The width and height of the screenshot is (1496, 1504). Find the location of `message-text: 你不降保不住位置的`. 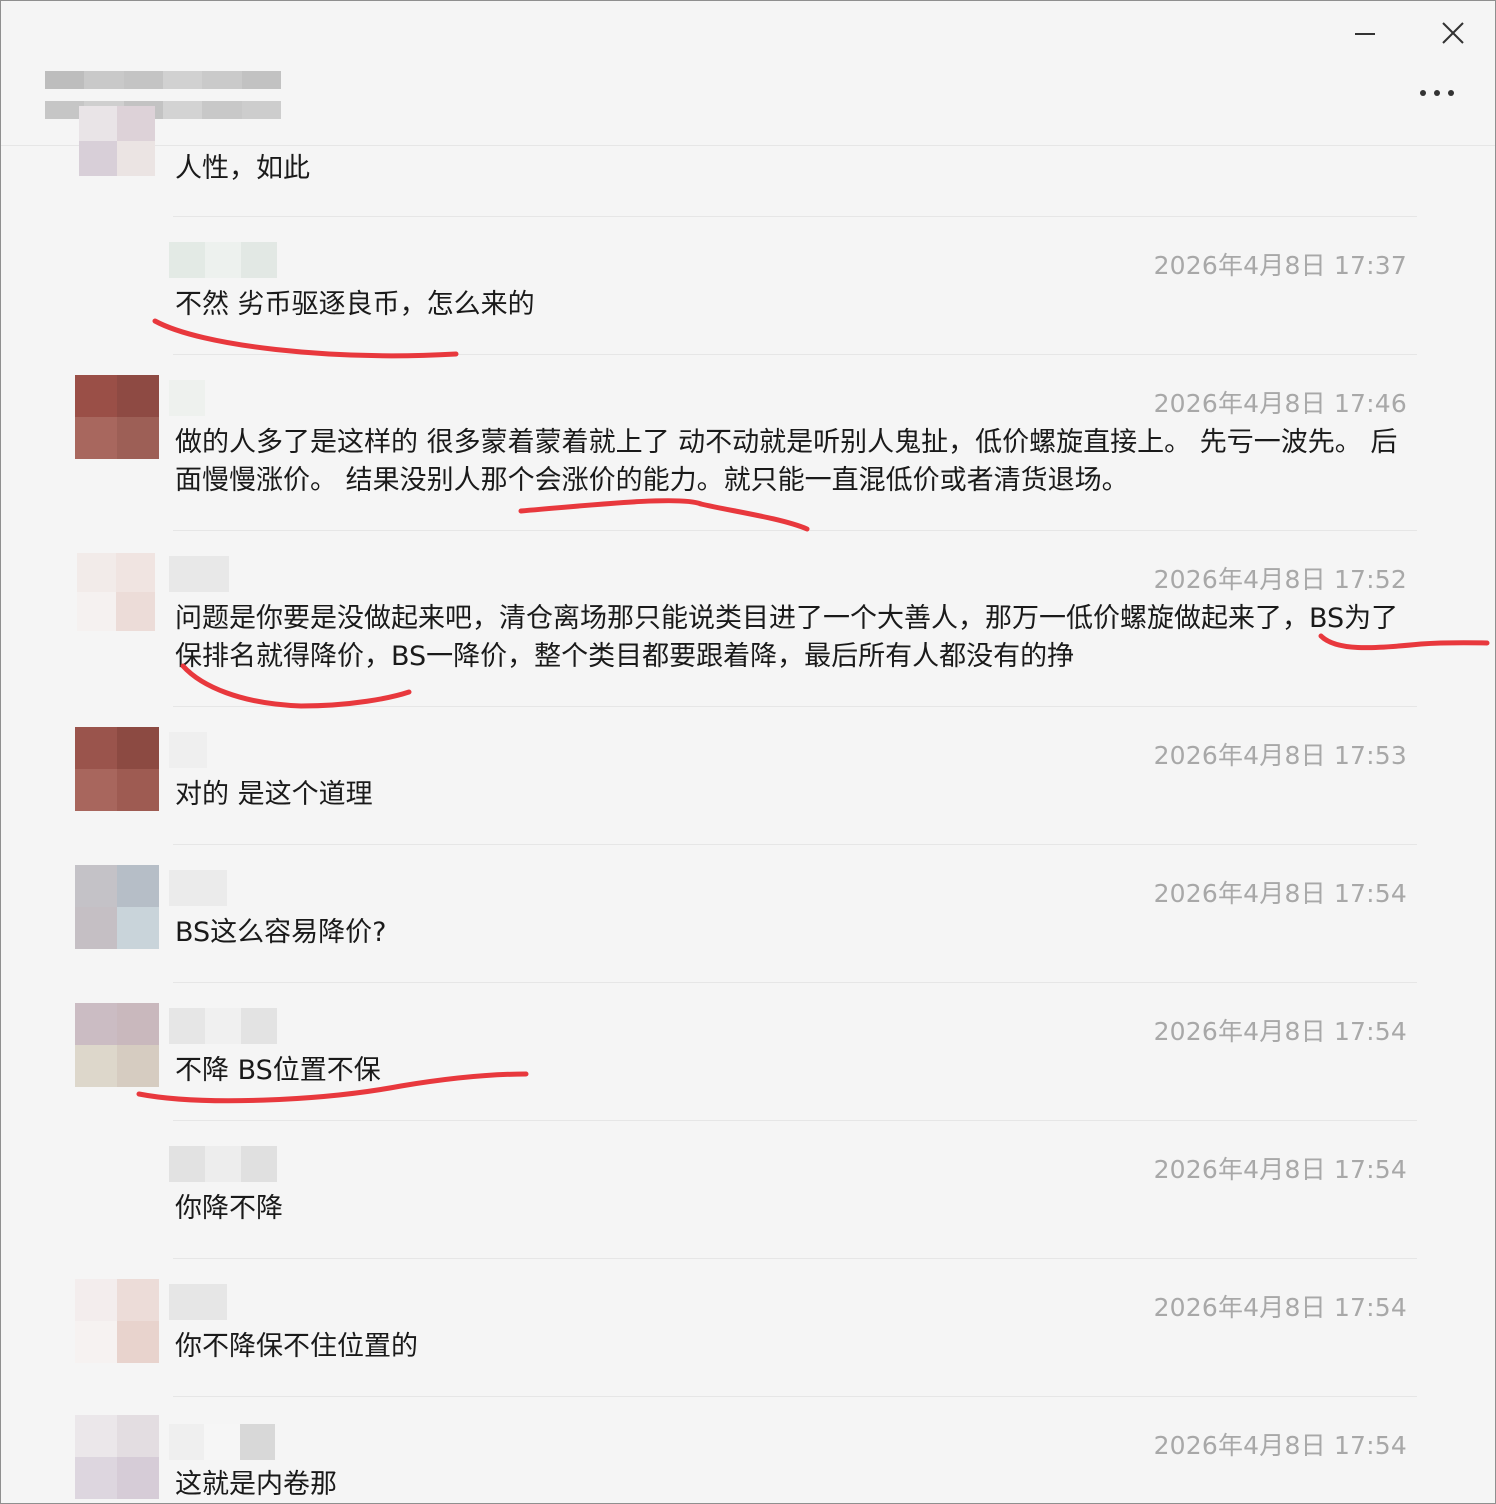

message-text: 你不降保不住位置的 is located at coordinates (296, 1346).